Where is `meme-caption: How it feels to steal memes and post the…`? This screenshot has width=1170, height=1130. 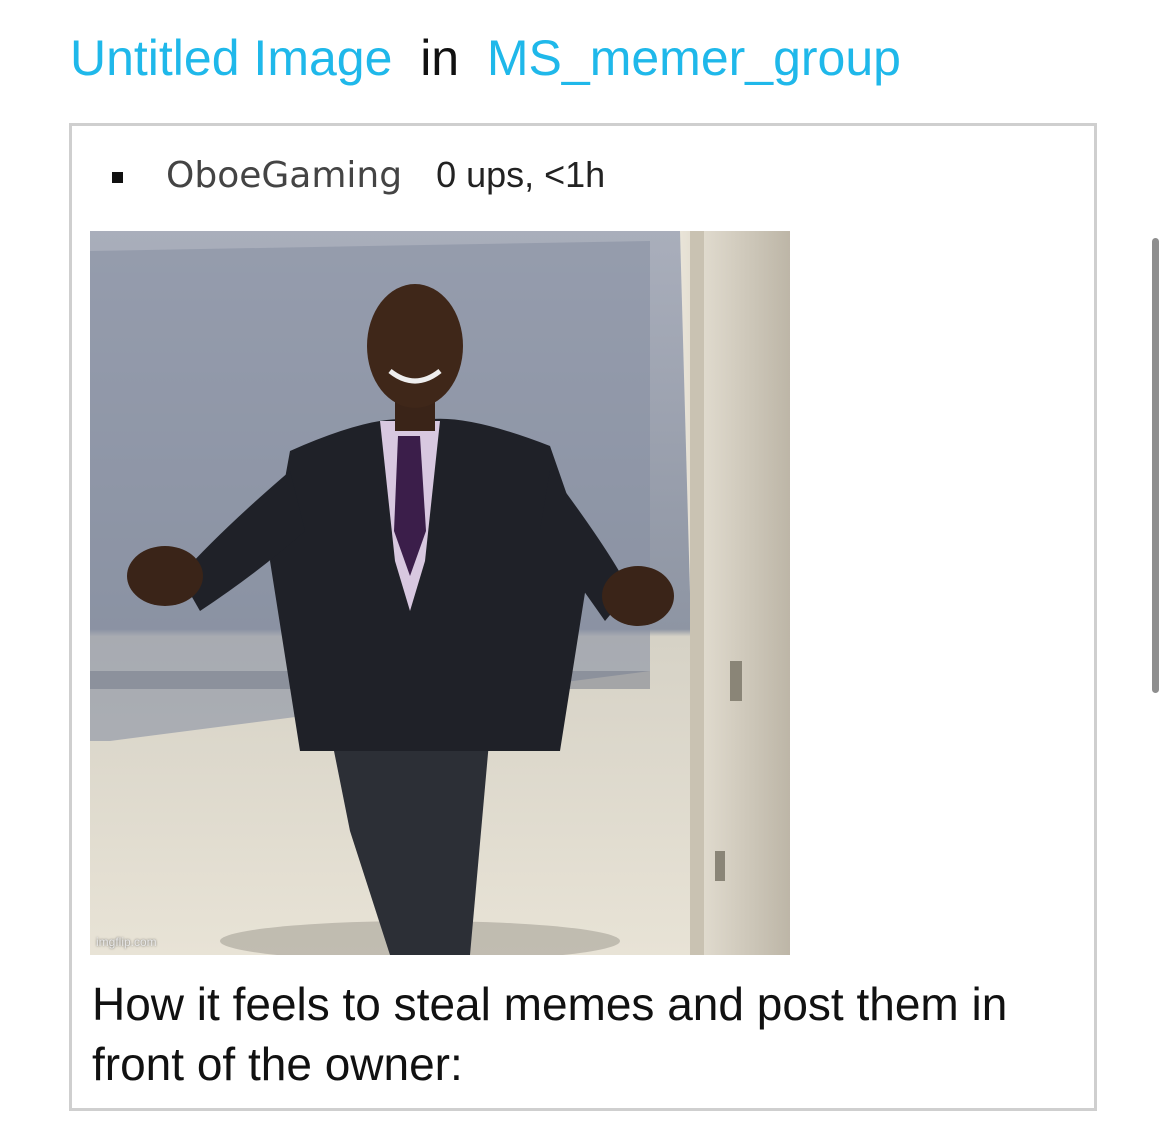 meme-caption: How it feels to steal memes and post the… is located at coordinates (550, 1034).